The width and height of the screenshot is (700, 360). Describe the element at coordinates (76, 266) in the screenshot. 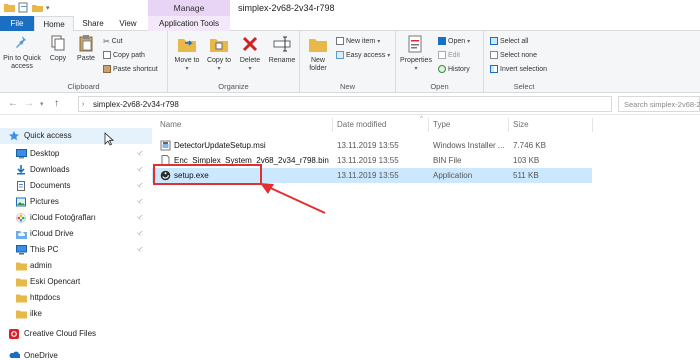

I see `sidebar-item: admin` at that location.